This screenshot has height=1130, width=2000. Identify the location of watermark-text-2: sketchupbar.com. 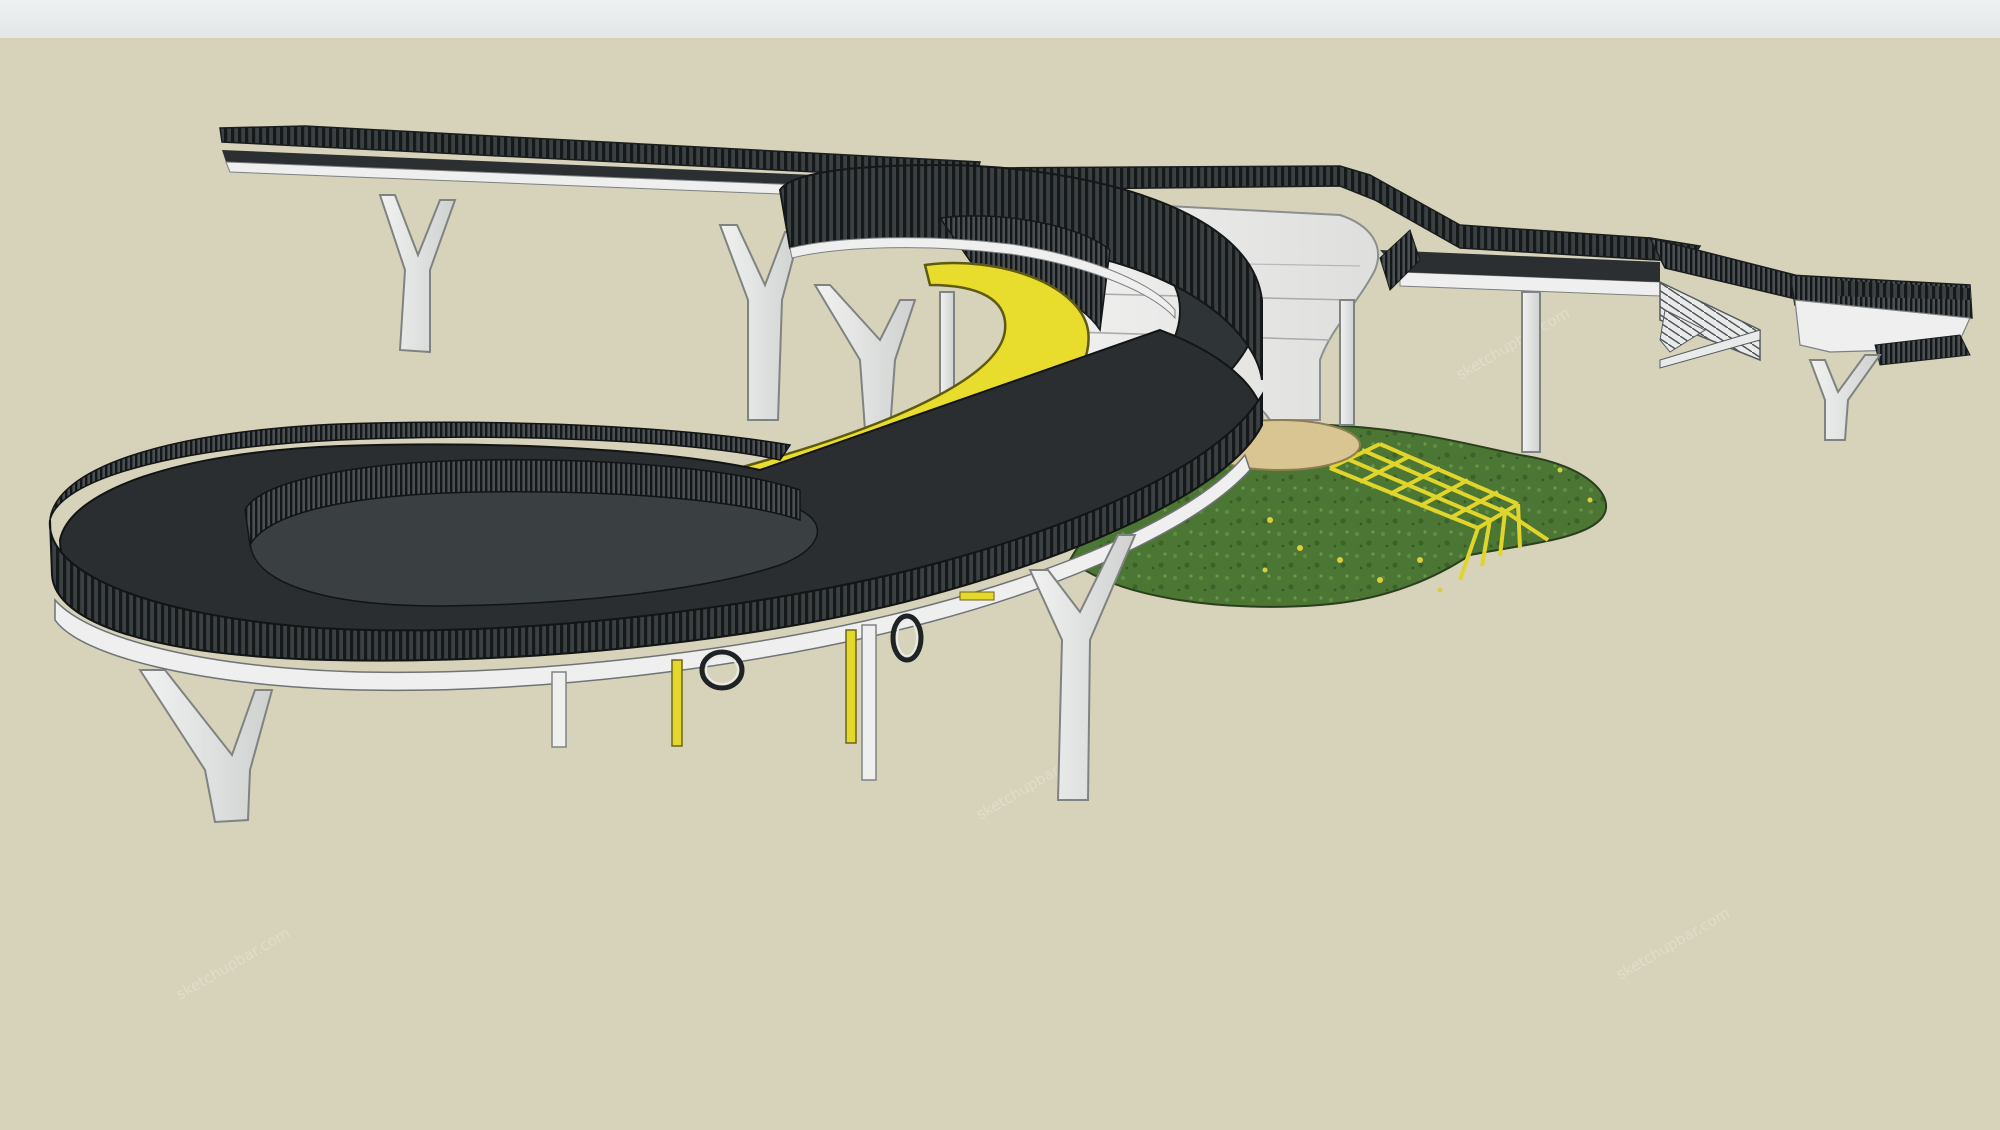
(1513, 344).